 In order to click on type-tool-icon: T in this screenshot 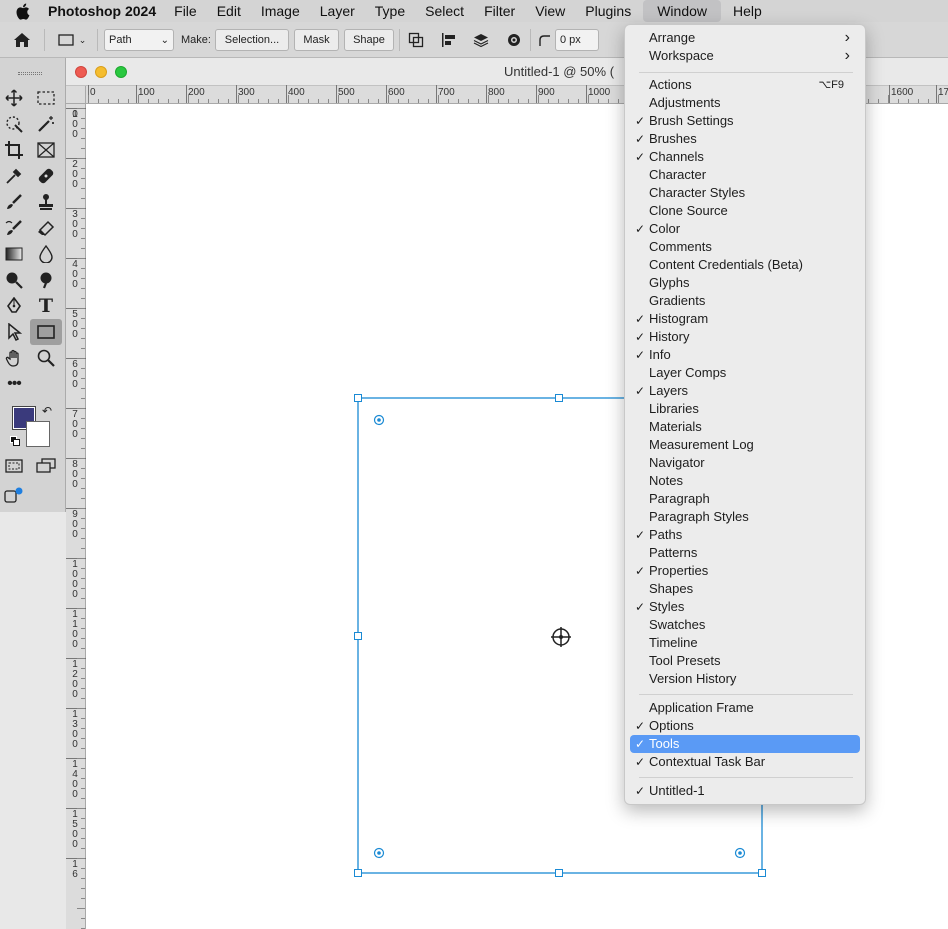, I will do `click(46, 306)`.